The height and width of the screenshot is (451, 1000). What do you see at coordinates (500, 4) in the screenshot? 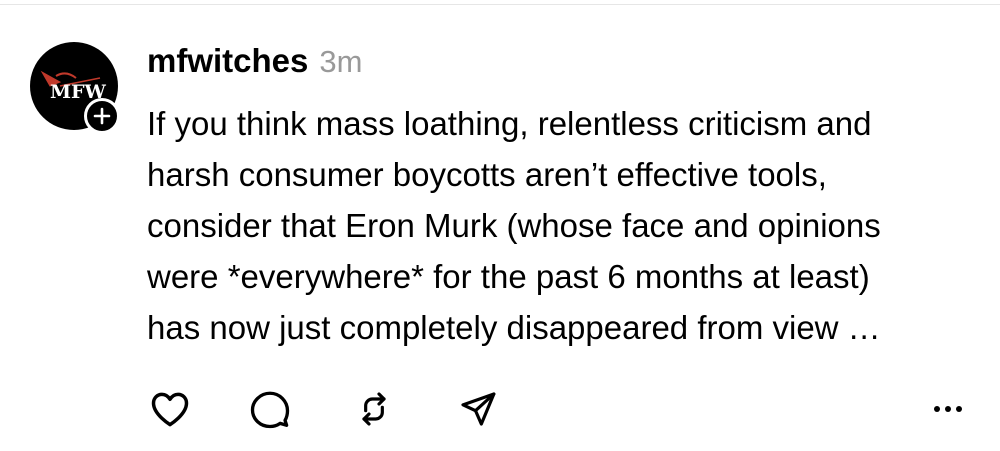
I see `top-divider` at bounding box center [500, 4].